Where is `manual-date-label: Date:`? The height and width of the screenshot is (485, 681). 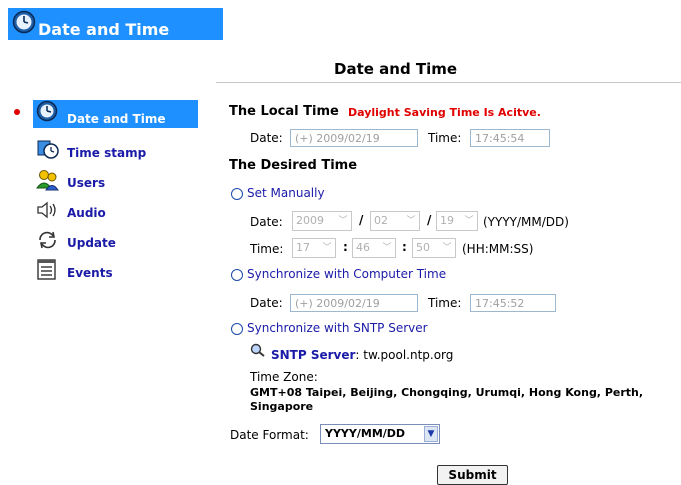 manual-date-label: Date: is located at coordinates (266, 222).